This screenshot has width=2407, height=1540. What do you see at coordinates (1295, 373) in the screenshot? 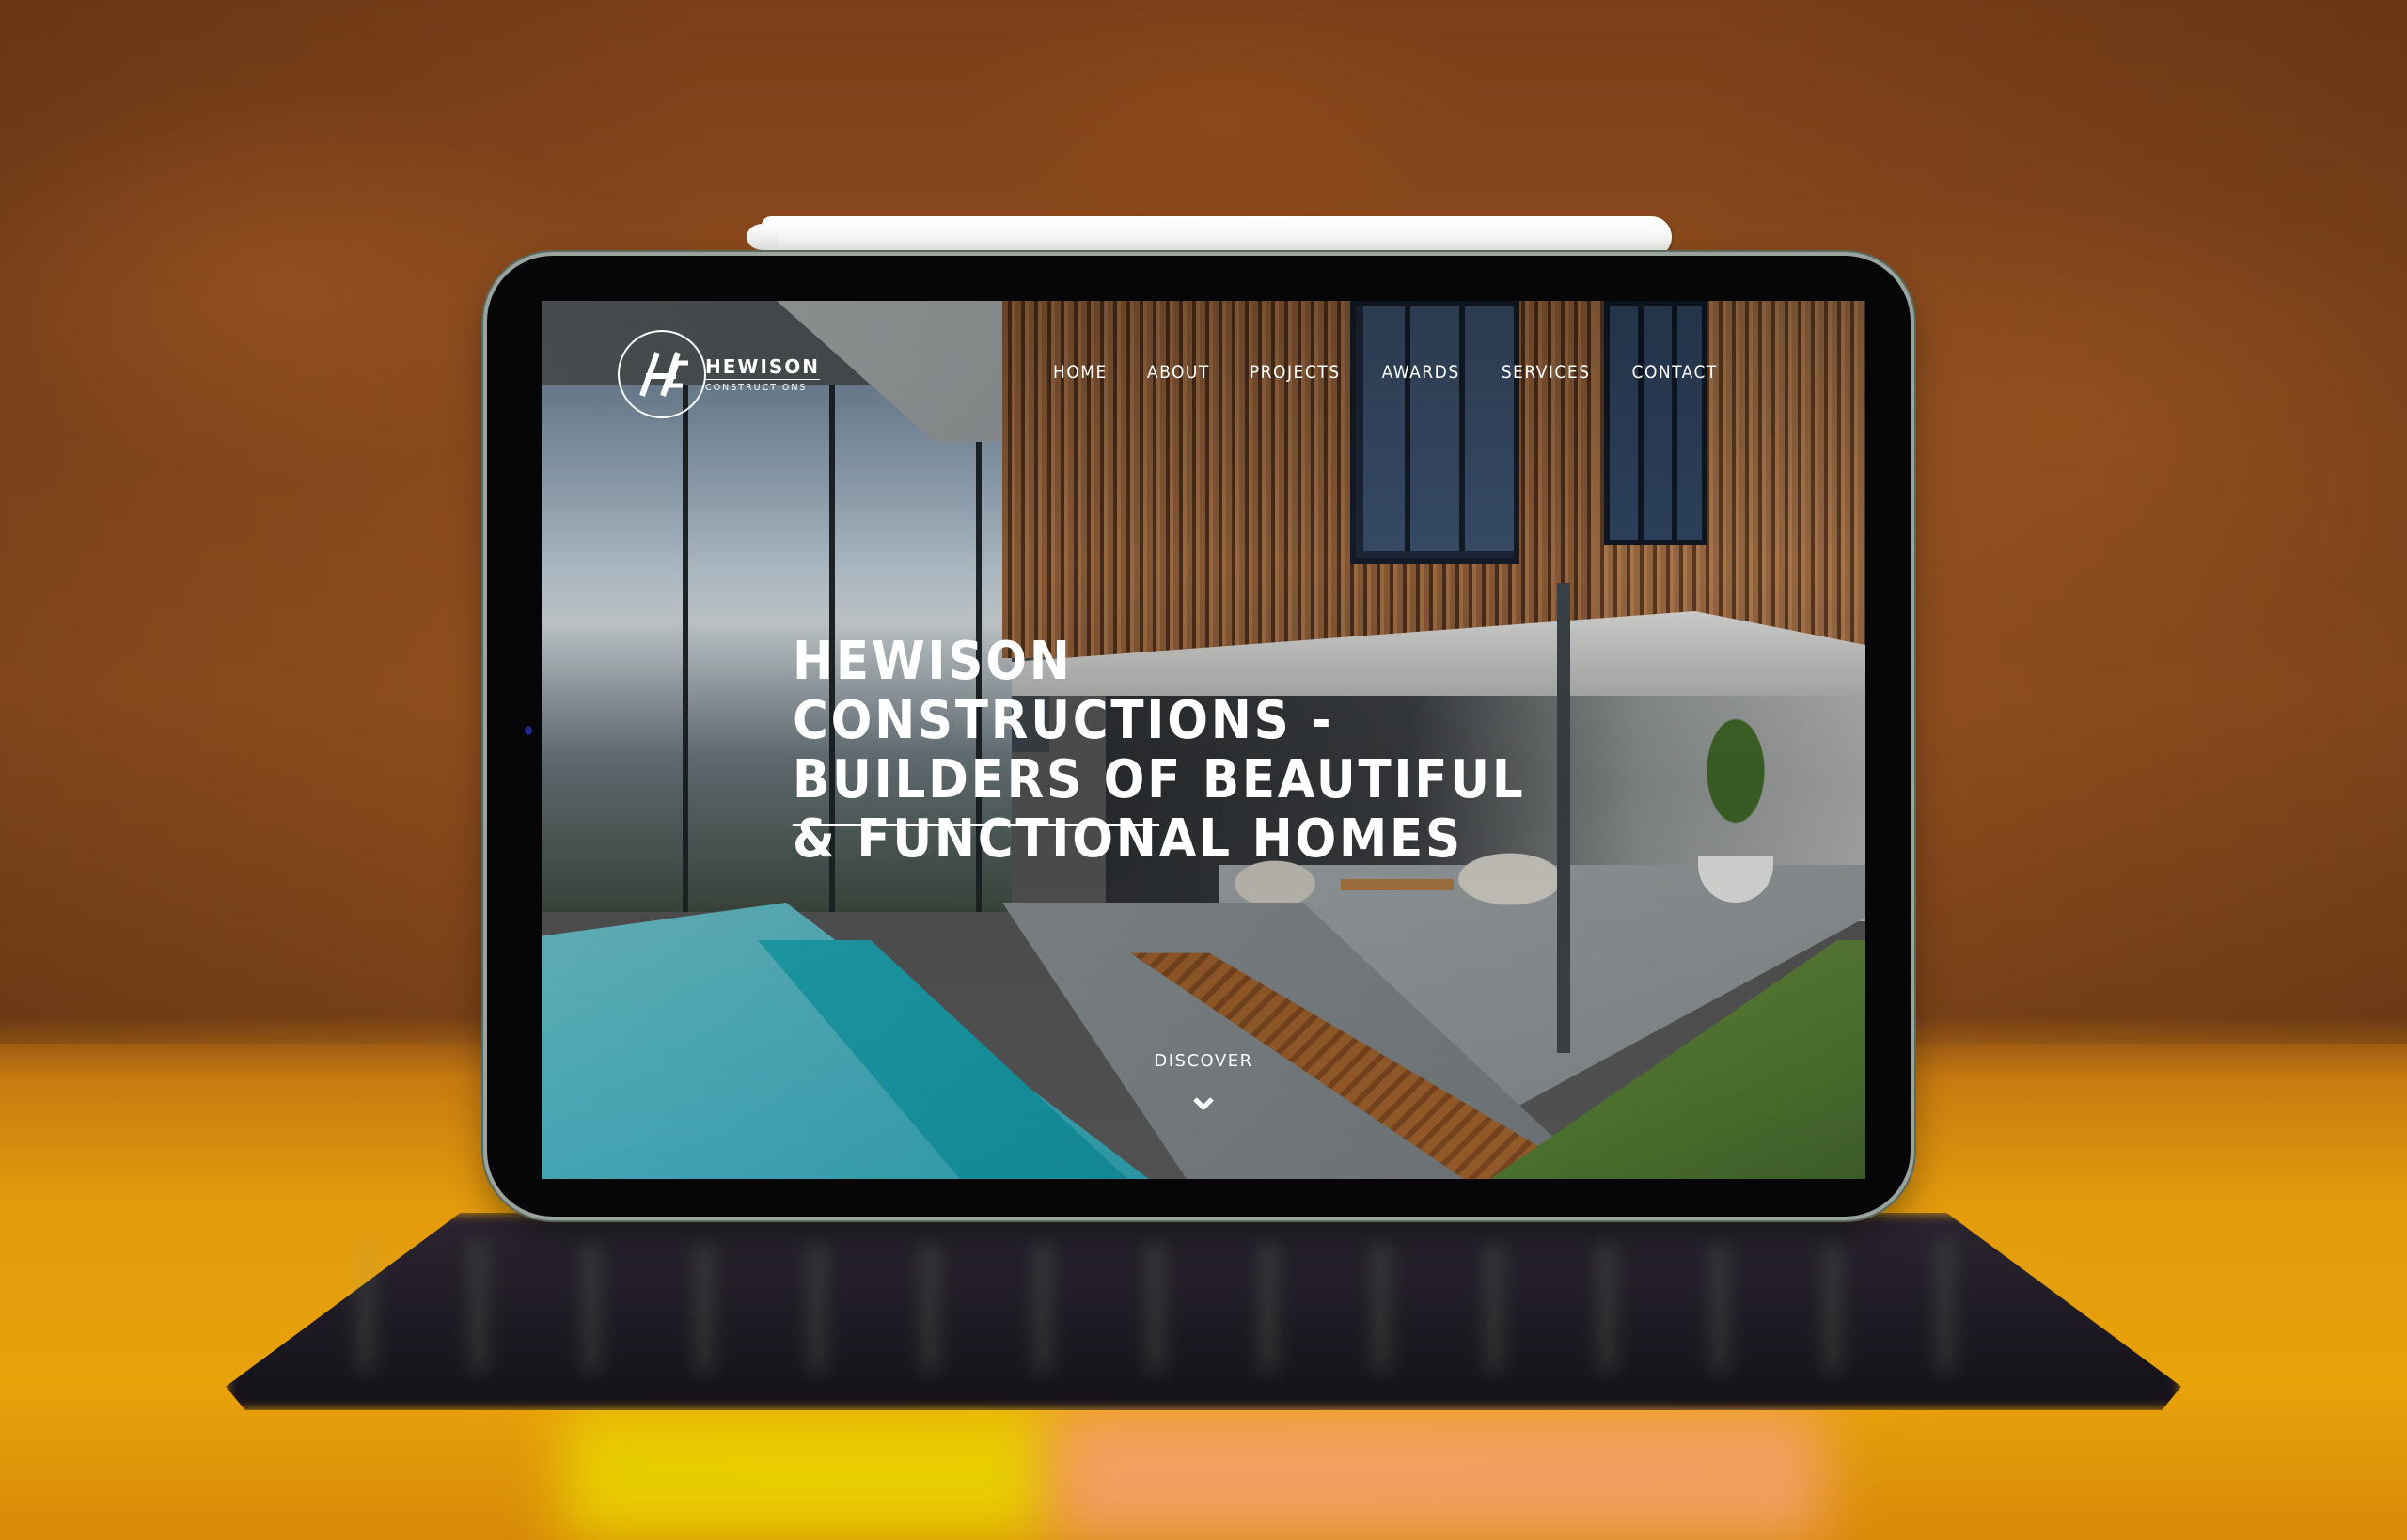
I see `nav-projects: PROJECTS` at bounding box center [1295, 373].